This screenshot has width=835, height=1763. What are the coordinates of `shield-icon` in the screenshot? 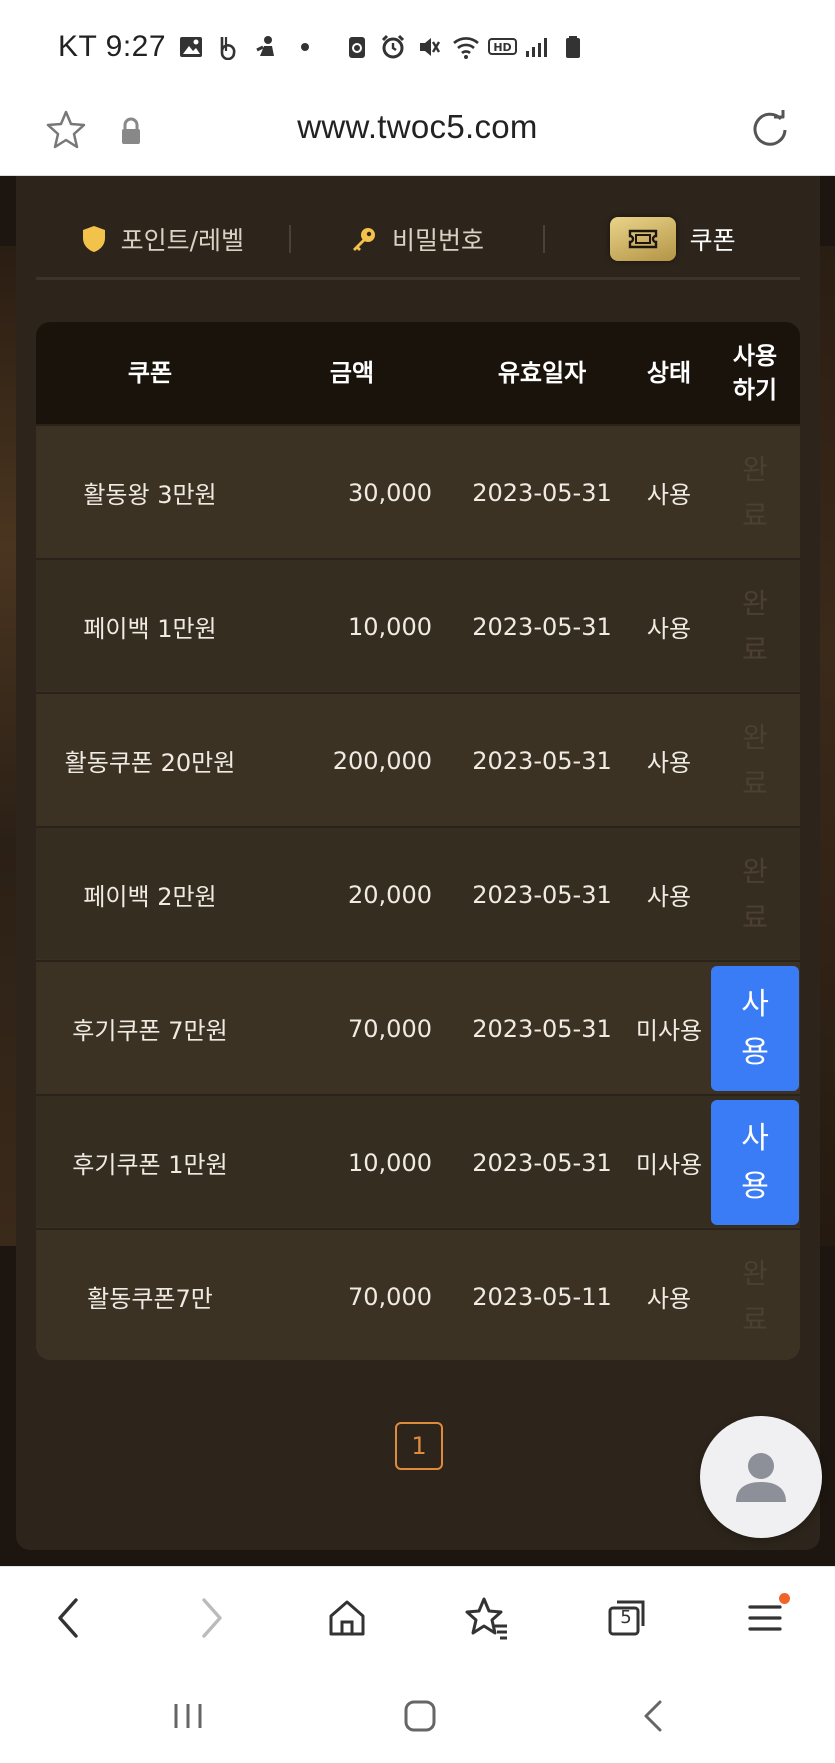 It's located at (93, 238).